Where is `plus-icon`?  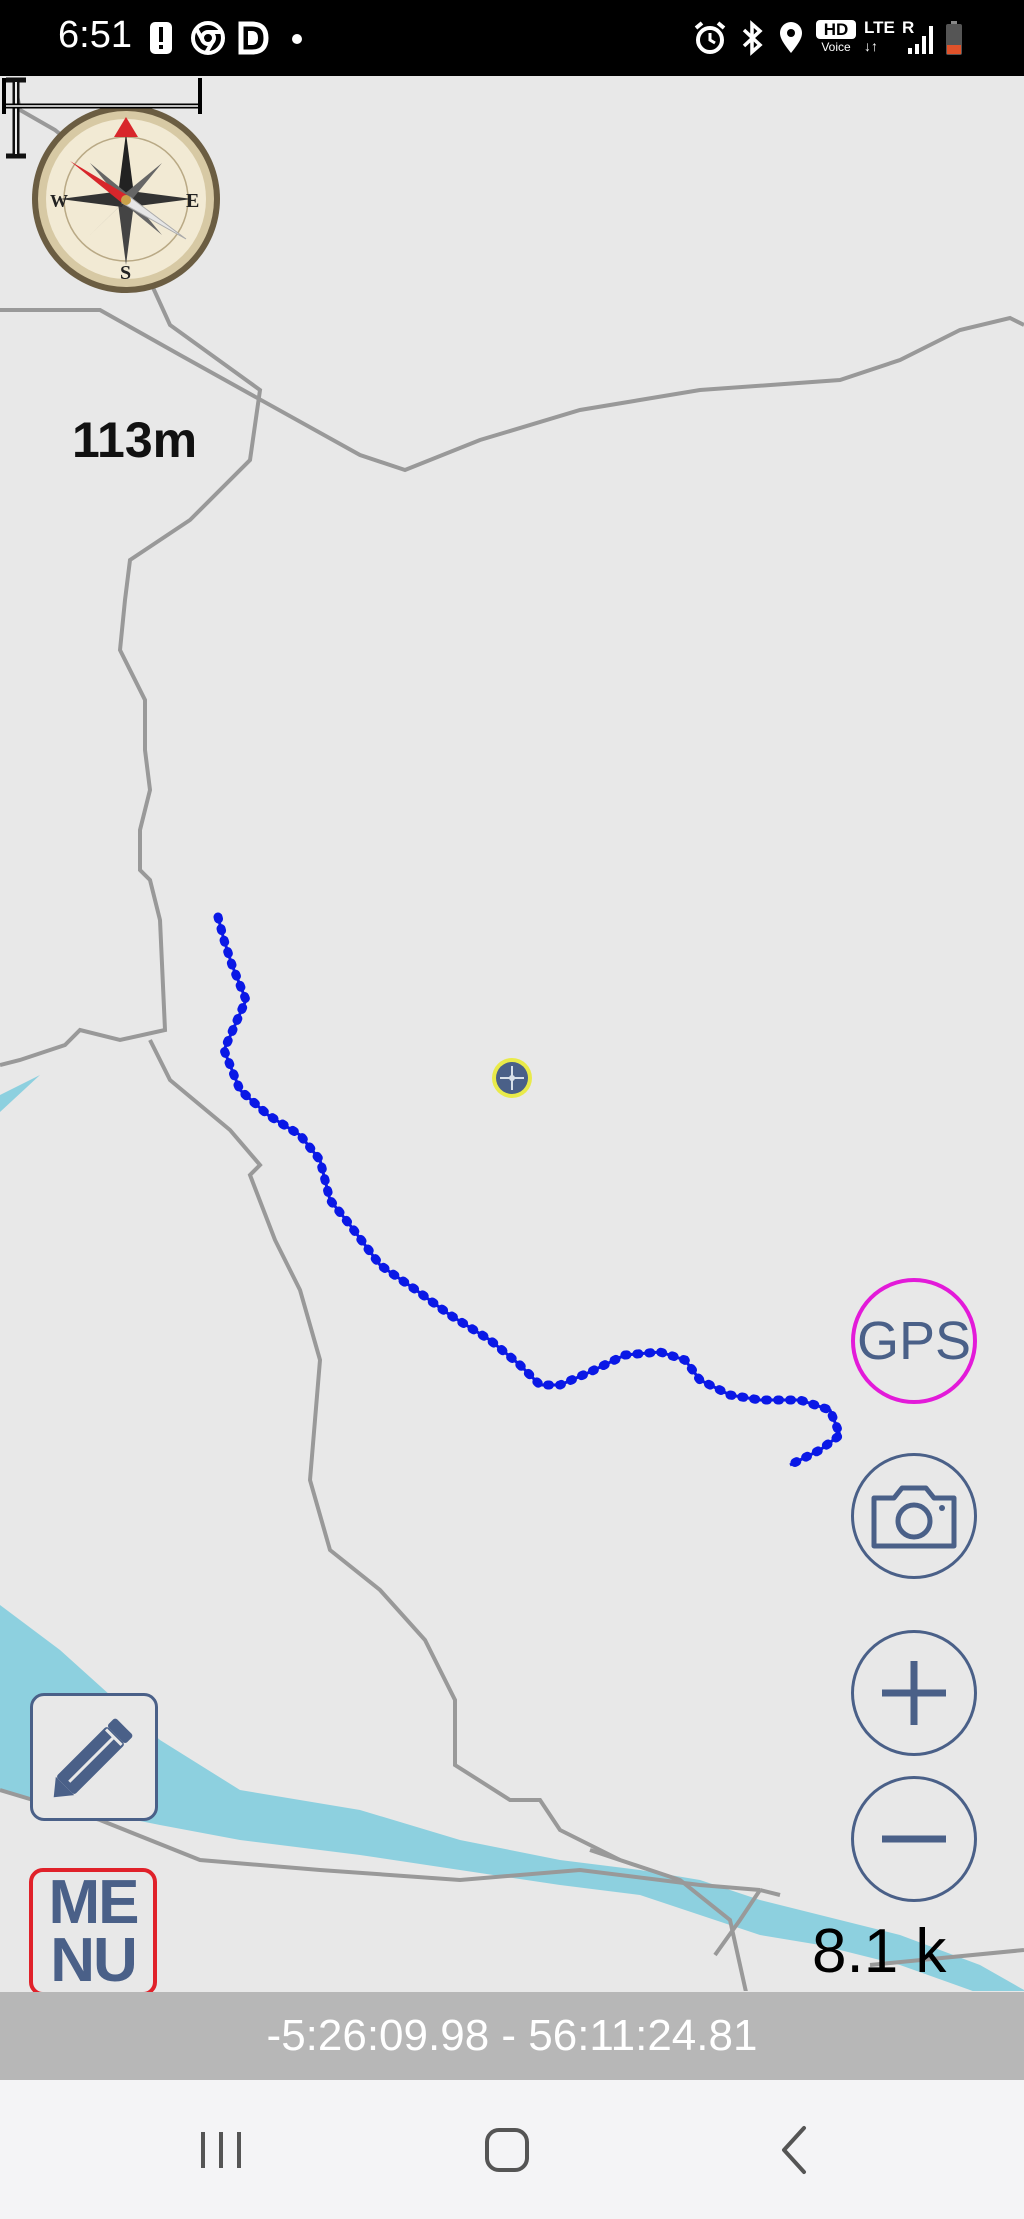 plus-icon is located at coordinates (914, 1693).